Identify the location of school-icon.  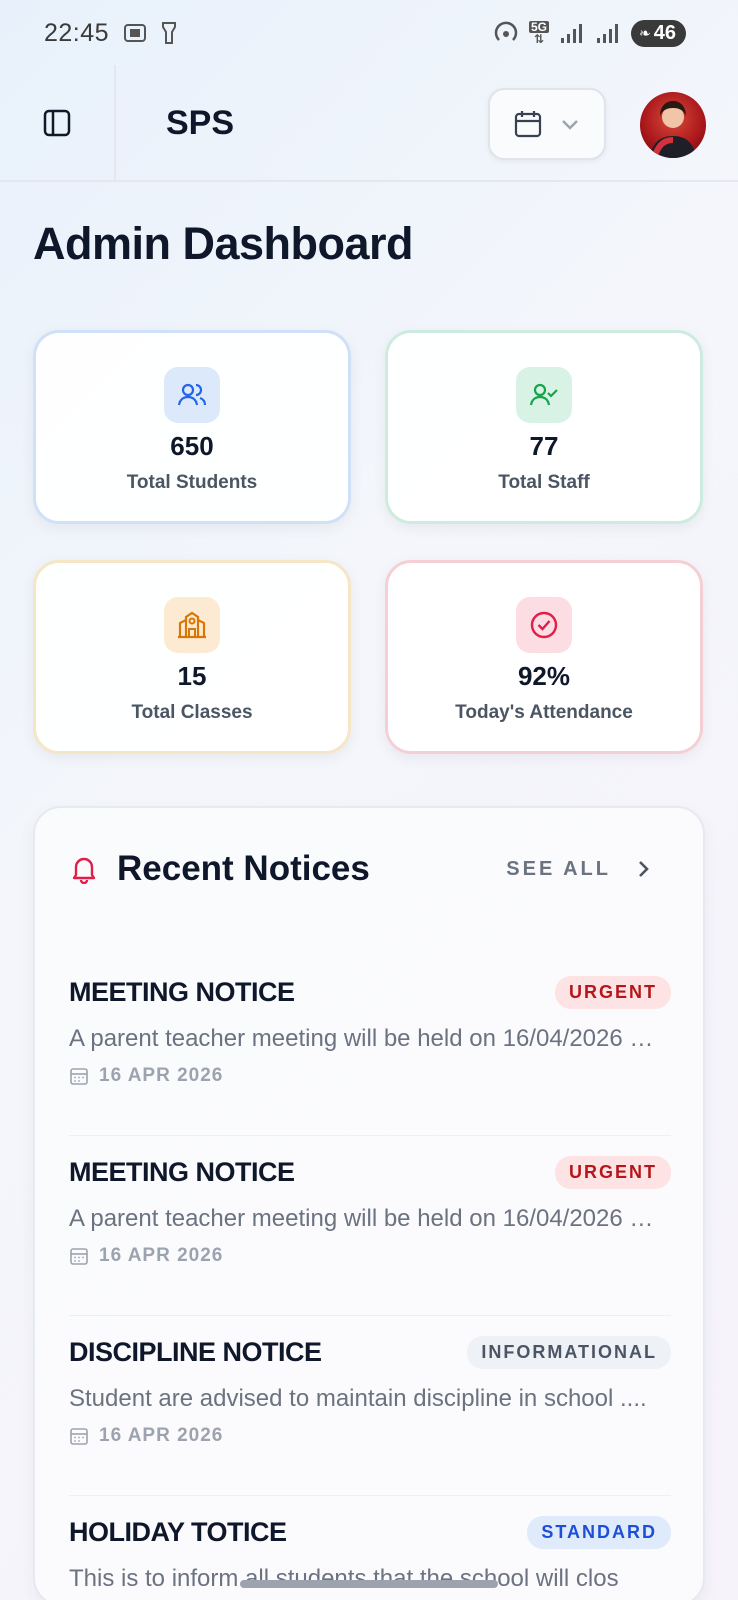
(192, 625).